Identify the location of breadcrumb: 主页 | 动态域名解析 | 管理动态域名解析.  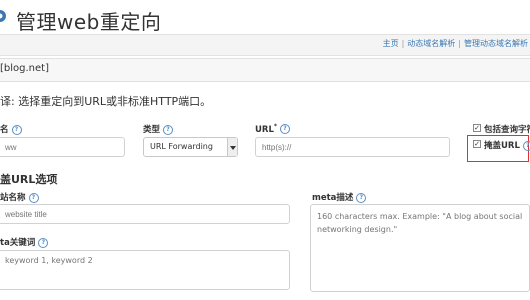
(455, 43).